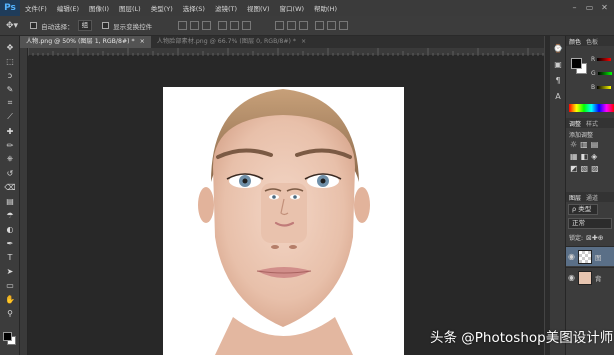  Describe the element at coordinates (595, 238) in the screenshot. I see `lock-icon: ⊠✚⊕` at that location.